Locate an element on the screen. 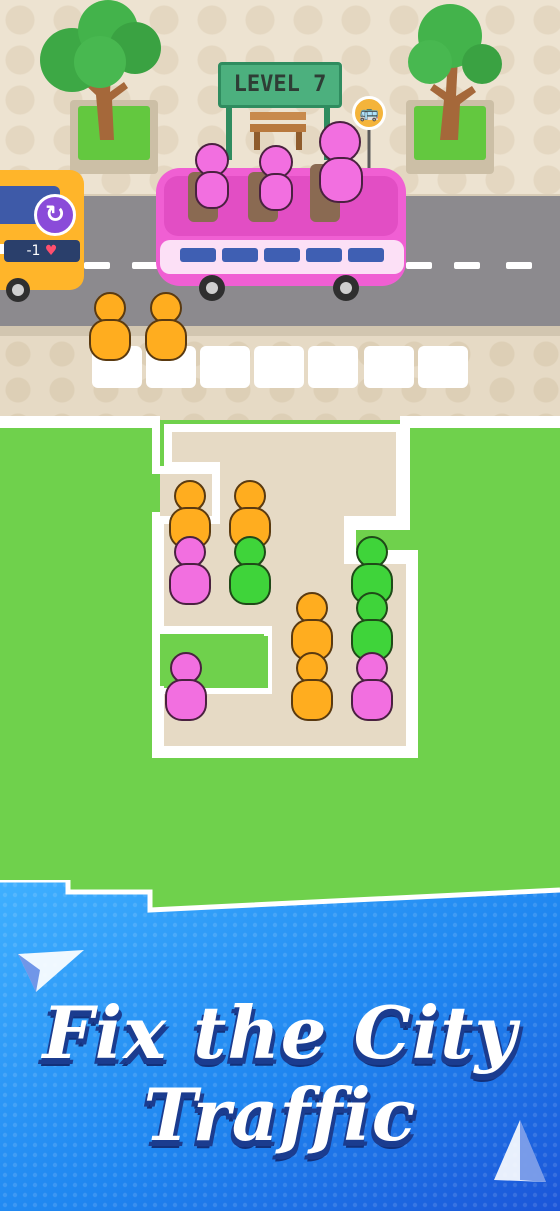  banner-title-line-2: Traffic is located at coordinates (280, 1114).